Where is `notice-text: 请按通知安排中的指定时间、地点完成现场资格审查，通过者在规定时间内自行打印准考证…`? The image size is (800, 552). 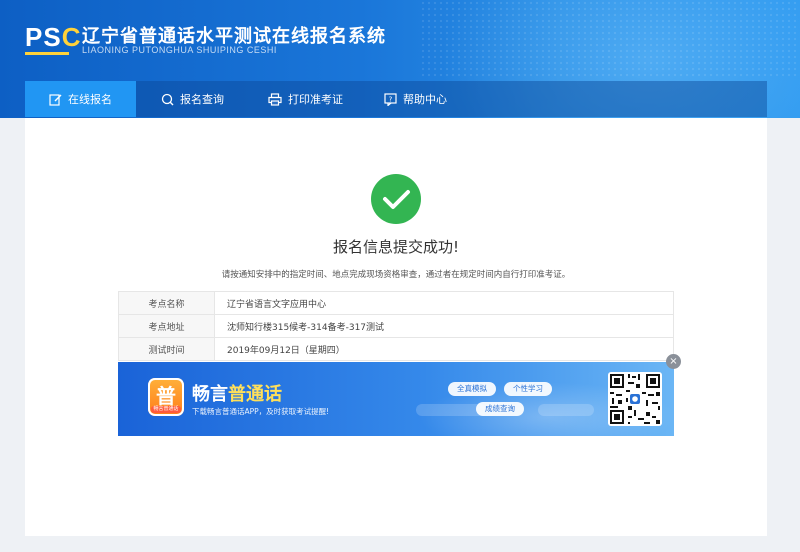
notice-text: 请按通知安排中的指定时间、地点完成现场资格审查，通过者在规定时间内自行打印准考证… is located at coordinates (396, 275).